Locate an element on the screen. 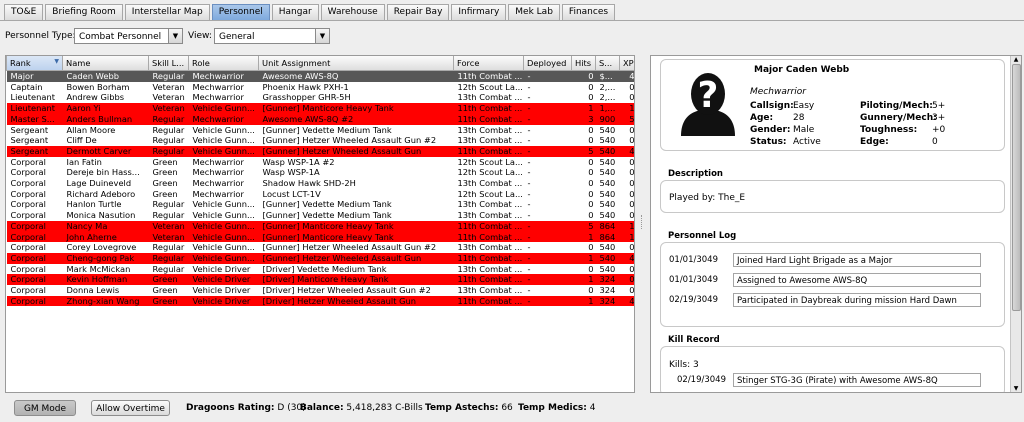 Image resolution: width=1024 pixels, height=422 pixels. personnel-type-label: Personnel Type: is located at coordinates (40, 36).